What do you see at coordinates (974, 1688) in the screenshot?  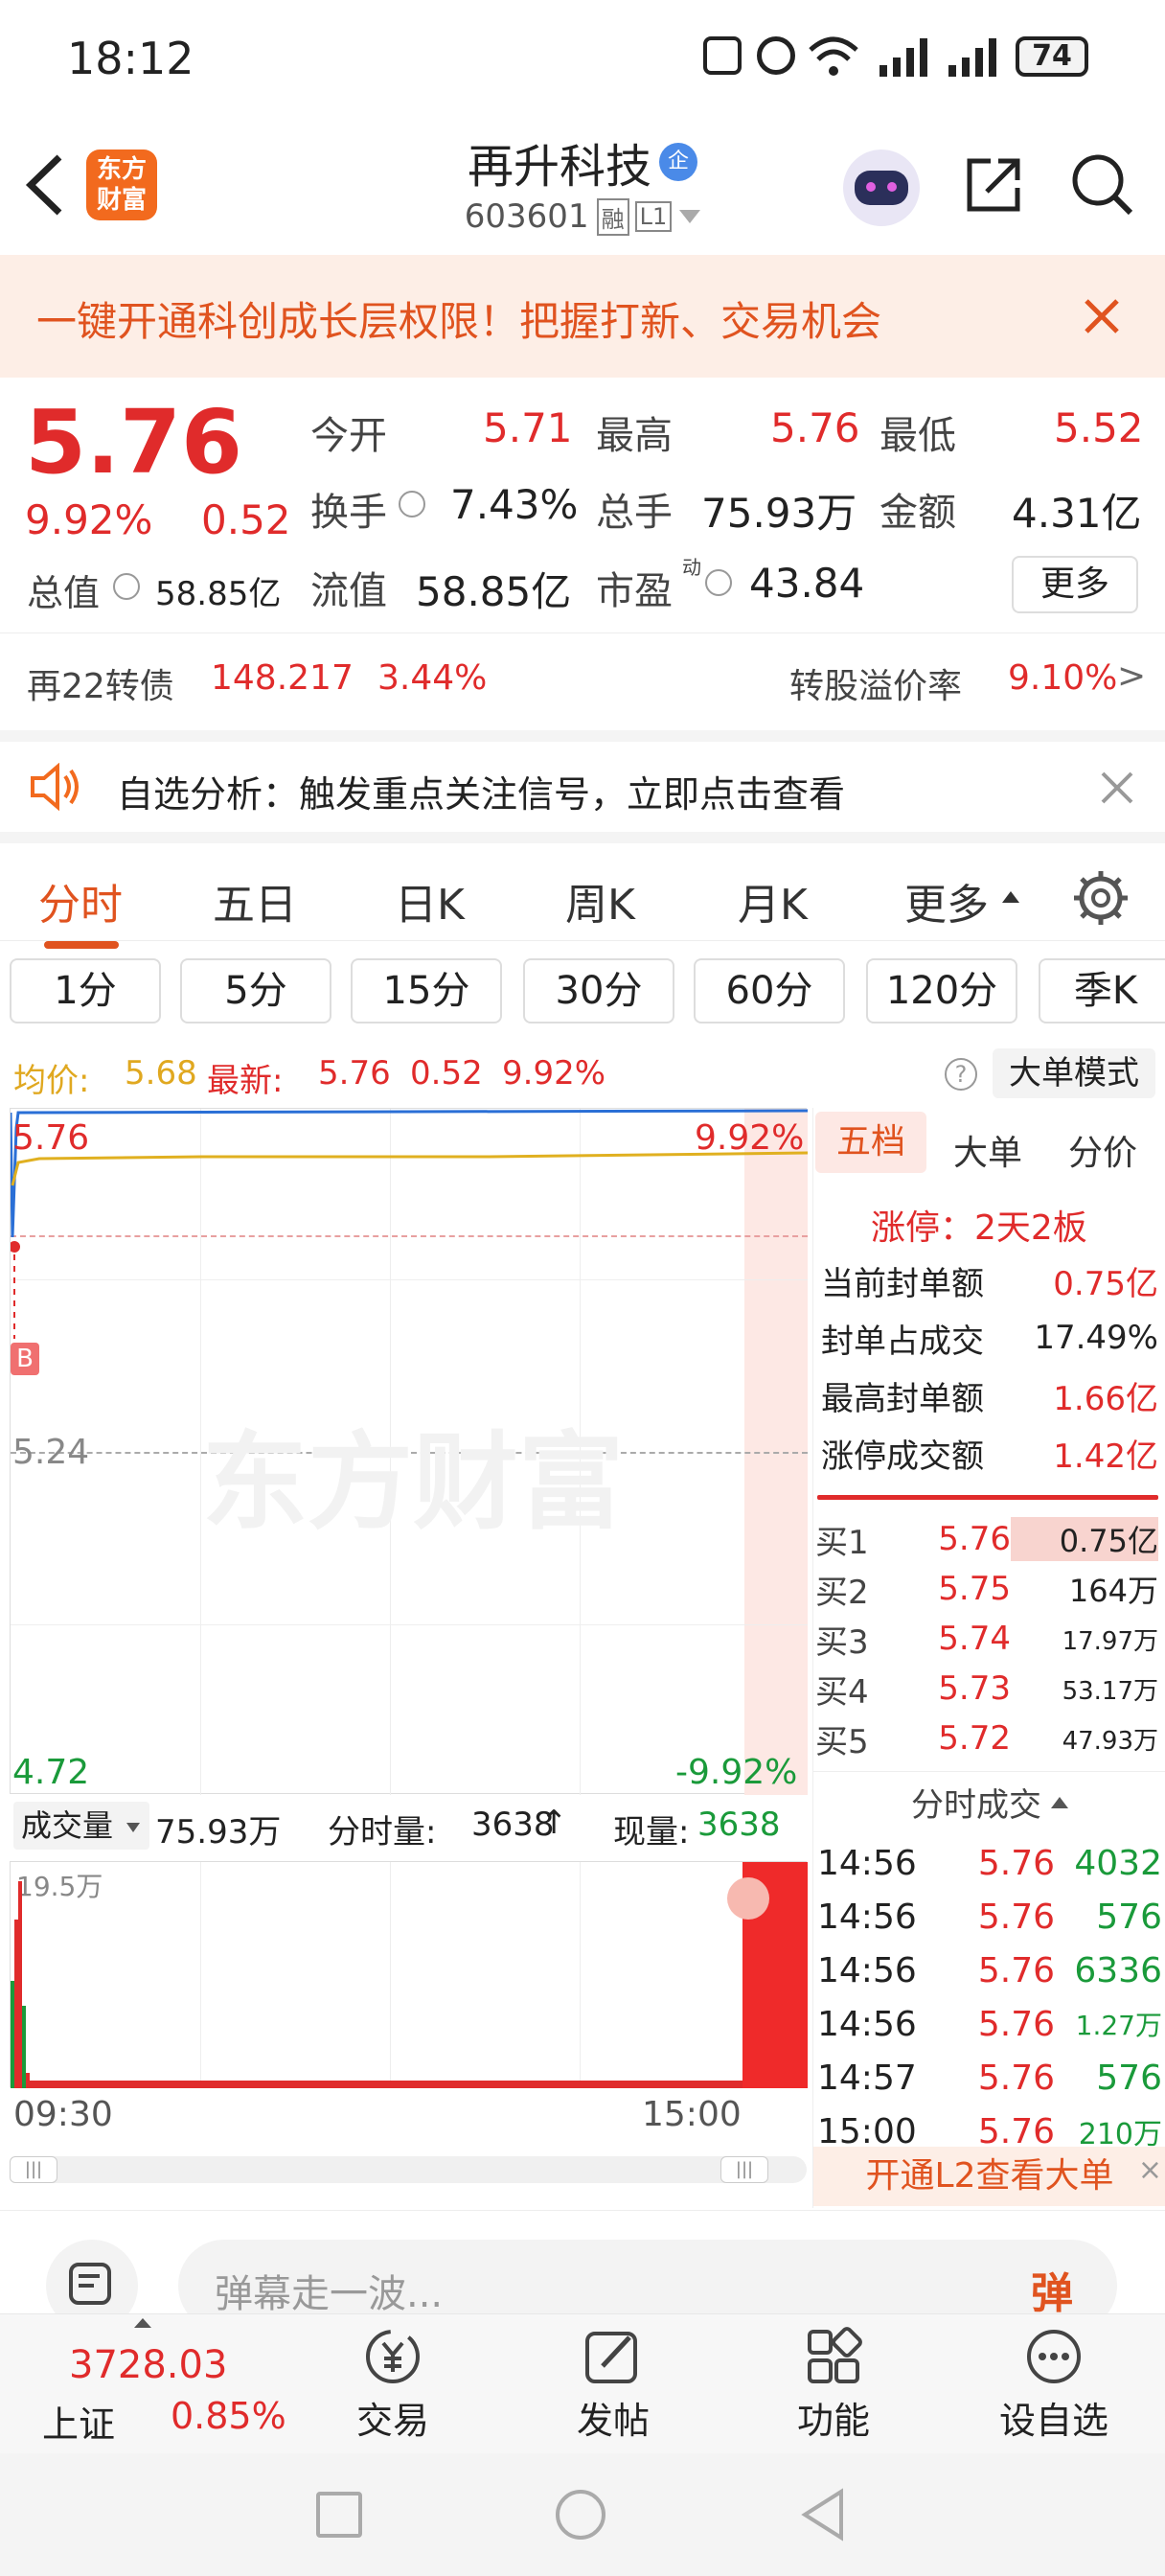 I see `bid-price: 5.73` at bounding box center [974, 1688].